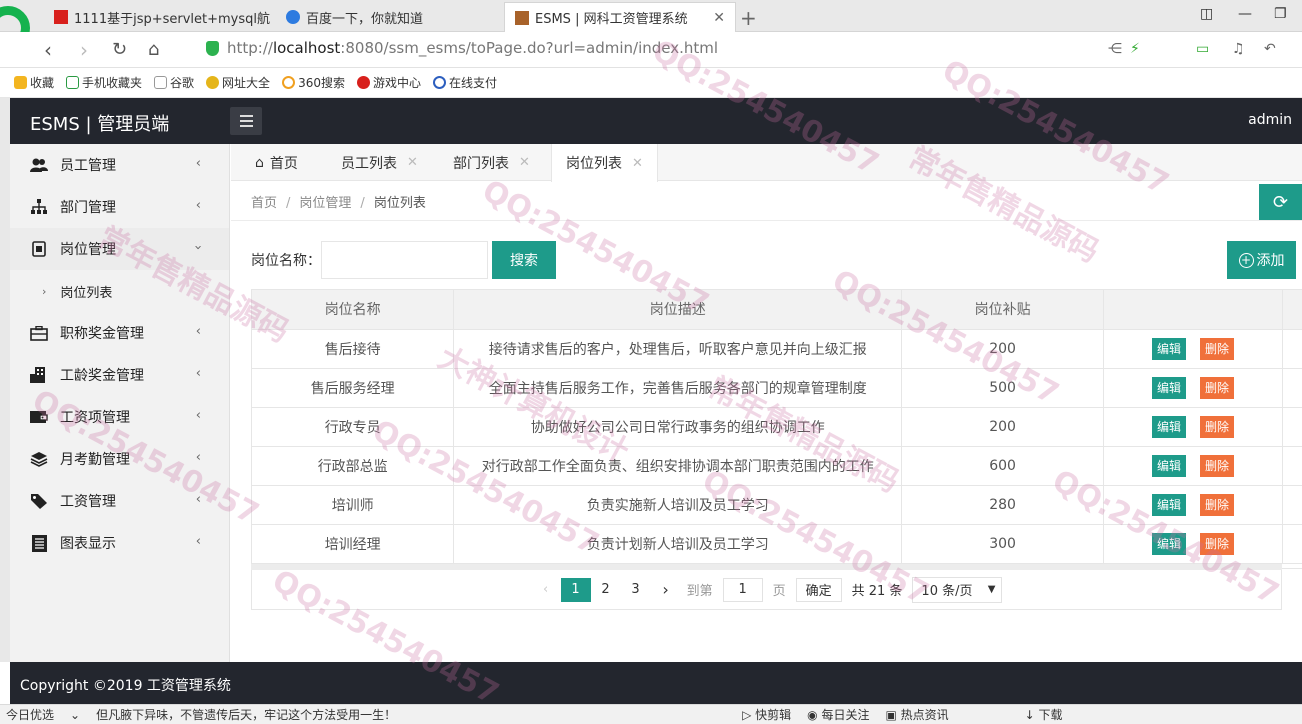  What do you see at coordinates (161, 82) in the screenshot?
I see `page-icon` at bounding box center [161, 82].